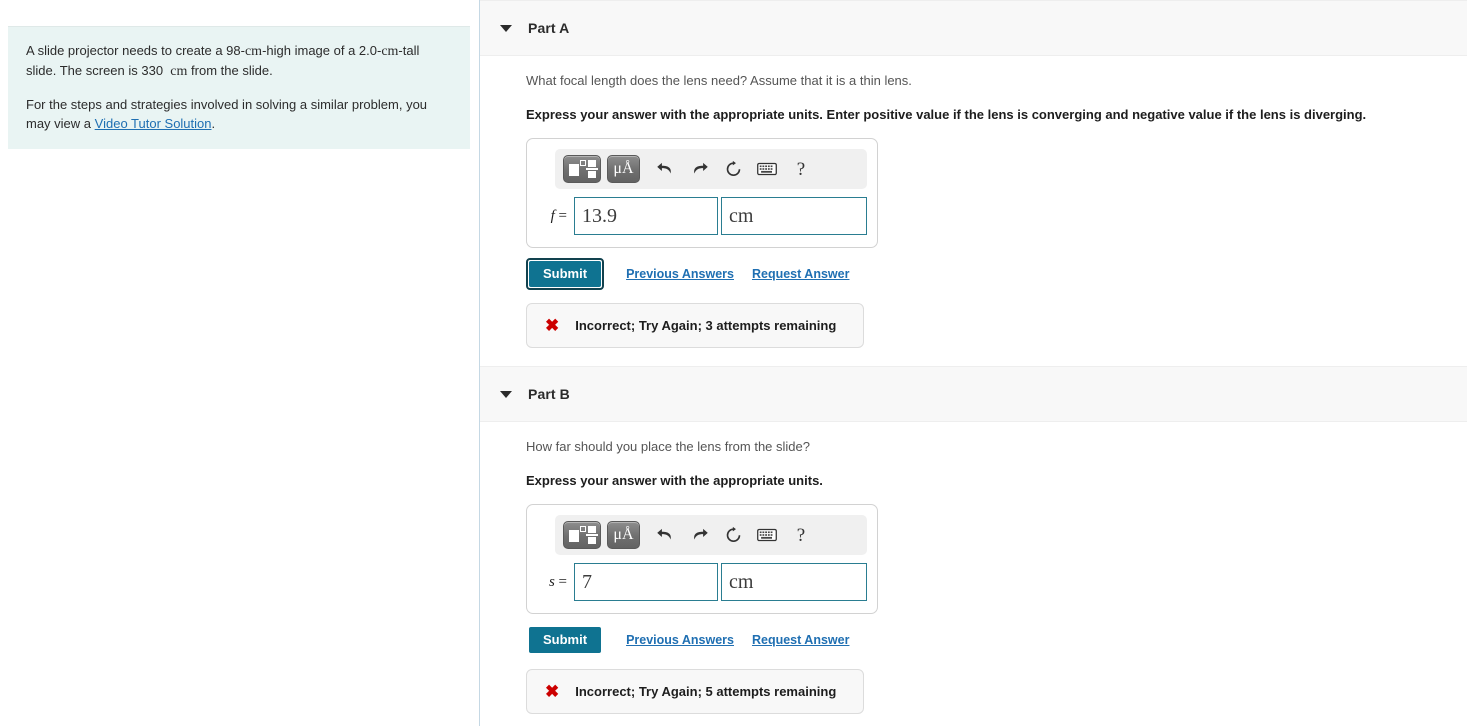 The height and width of the screenshot is (726, 1467). Describe the element at coordinates (800, 274) in the screenshot. I see `part-a-request-answer-link: Request Answer` at that location.